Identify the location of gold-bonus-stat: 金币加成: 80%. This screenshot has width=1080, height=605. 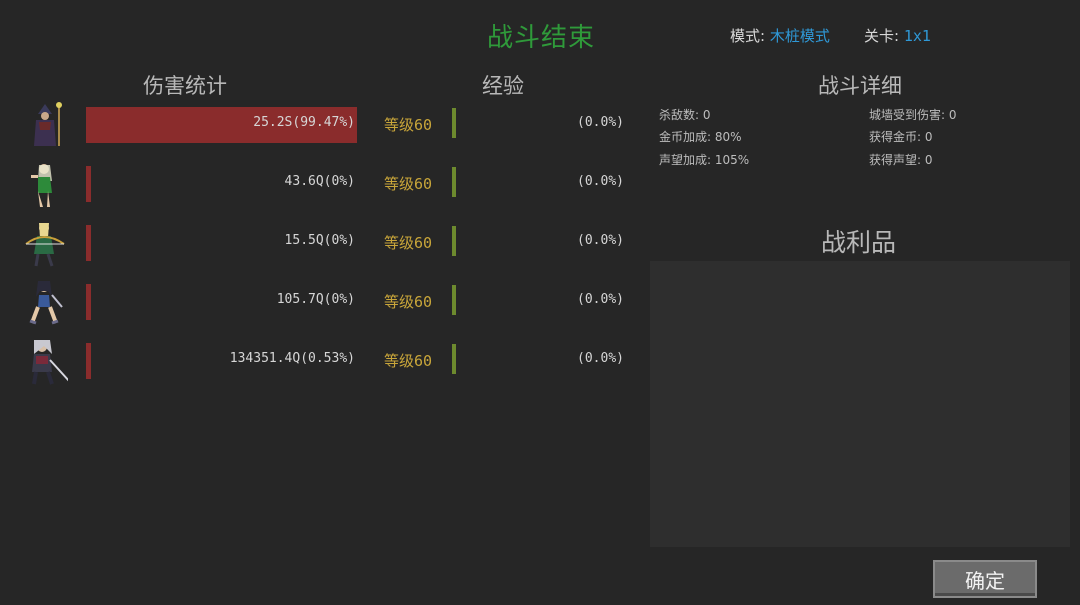
(700, 137).